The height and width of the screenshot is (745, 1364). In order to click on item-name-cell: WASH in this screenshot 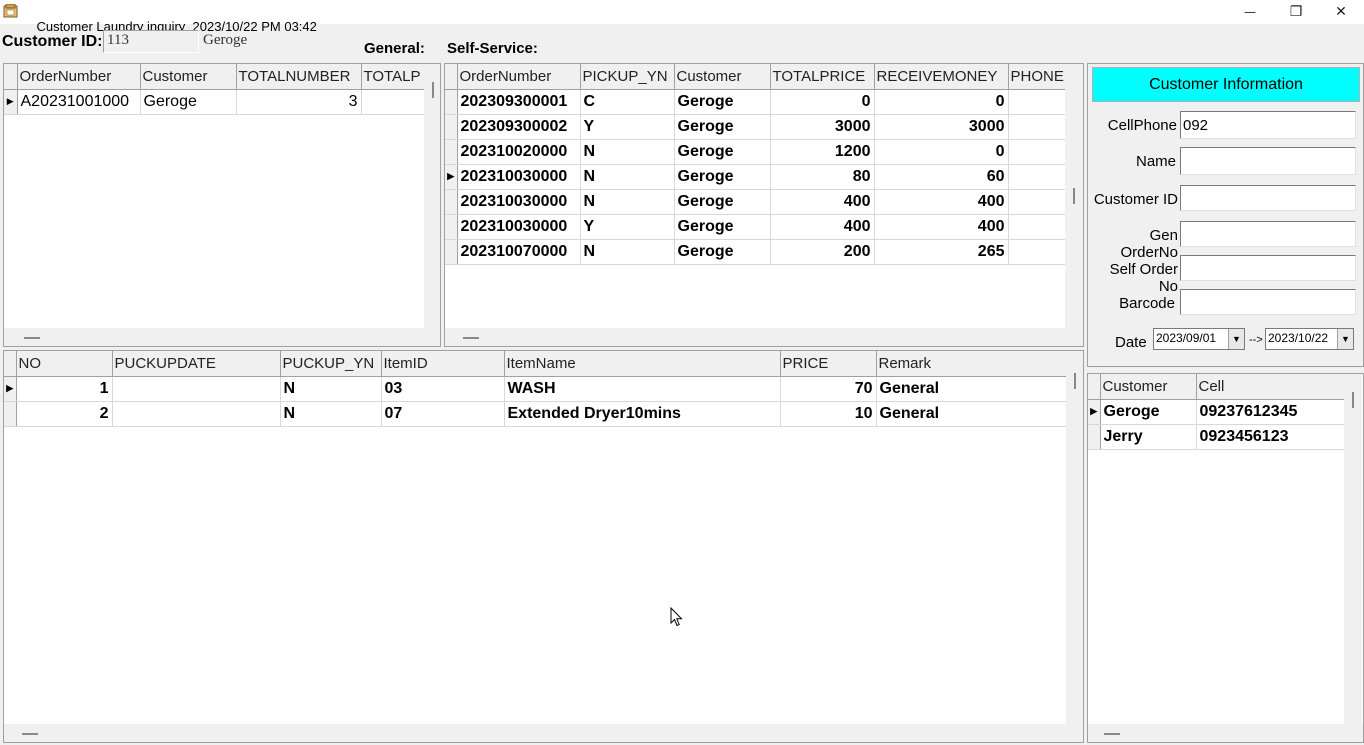, I will do `click(642, 389)`.